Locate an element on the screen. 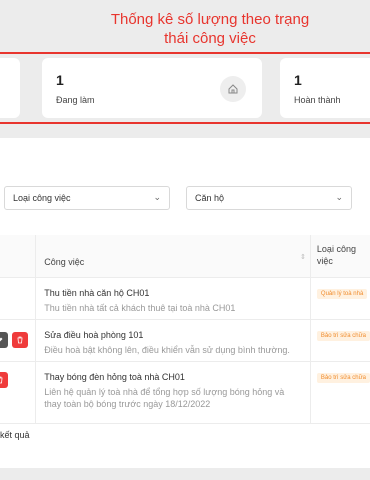 The width and height of the screenshot is (370, 480). result-count-text: kết quả is located at coordinates (15, 435).